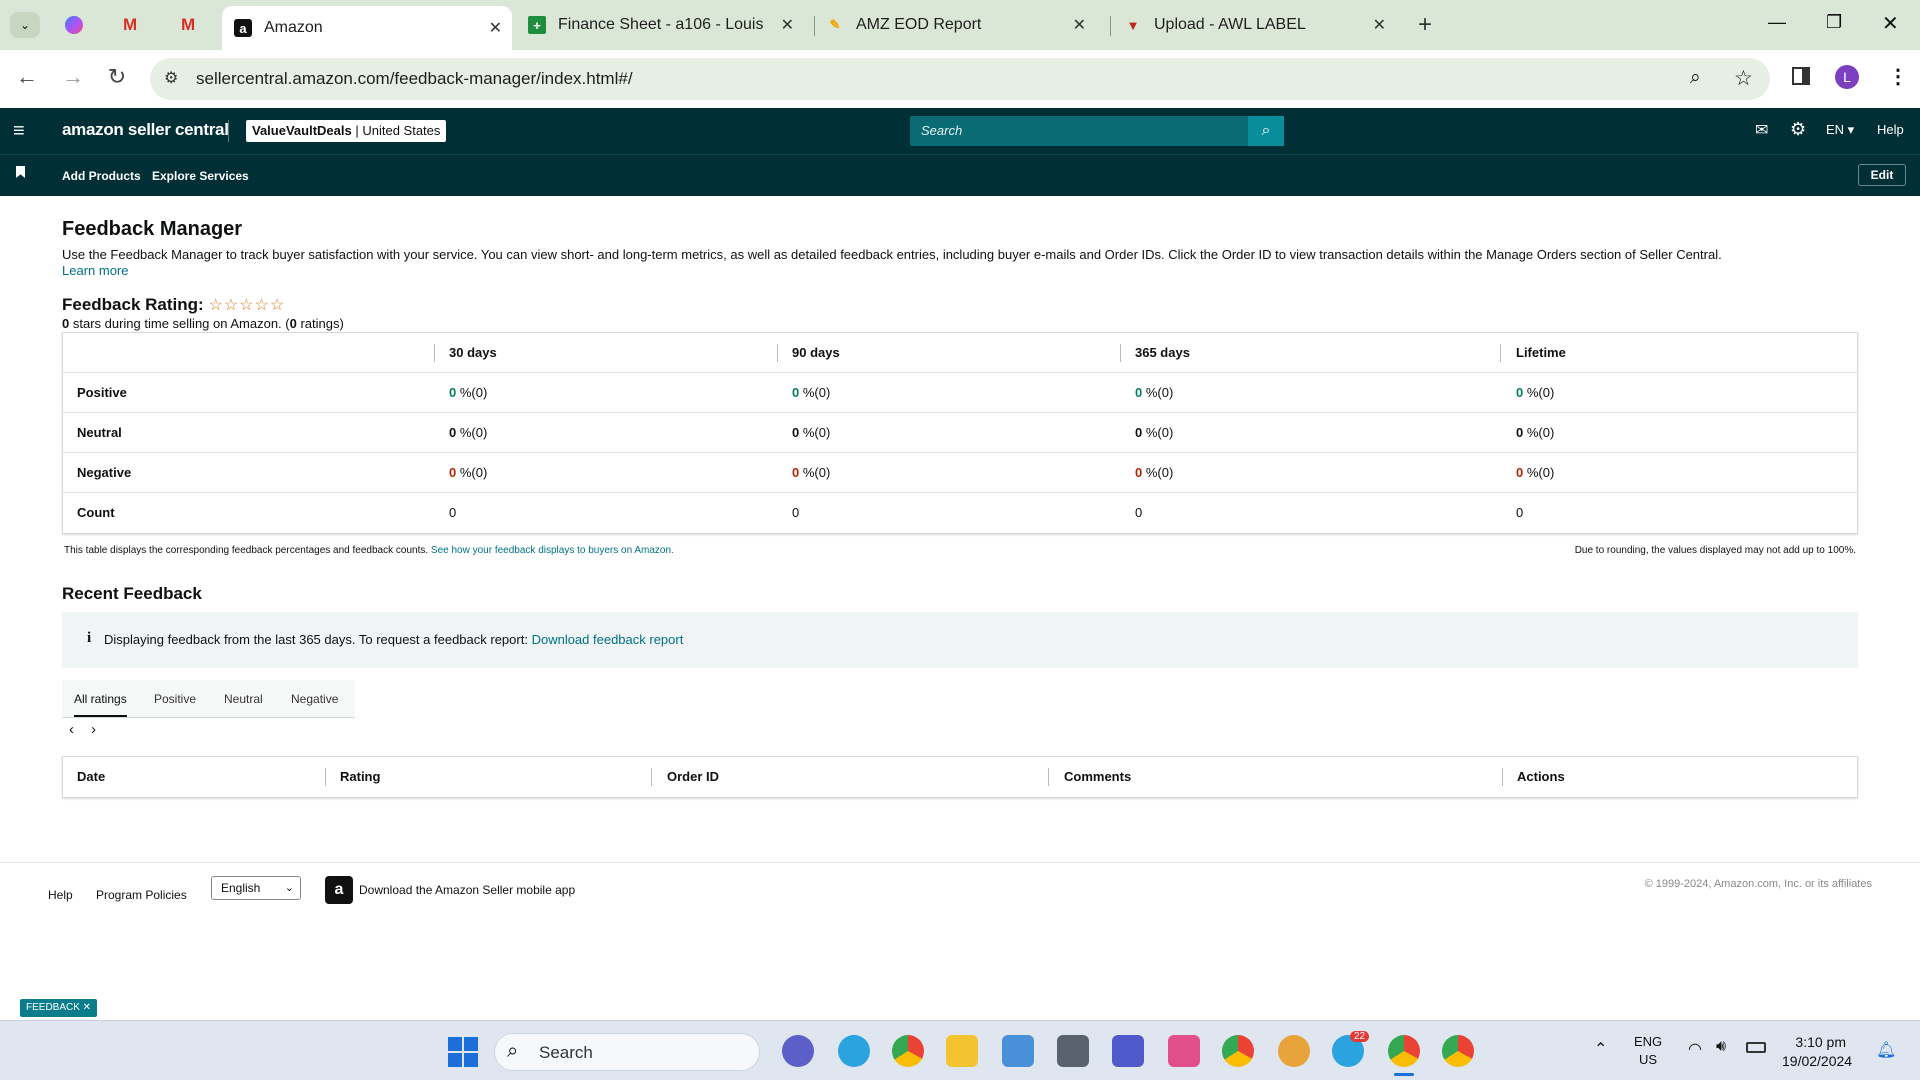 The image size is (1920, 1080). What do you see at coordinates (467, 890) in the screenshot?
I see `footer-app-text: Download the Amazon Seller mobile app` at bounding box center [467, 890].